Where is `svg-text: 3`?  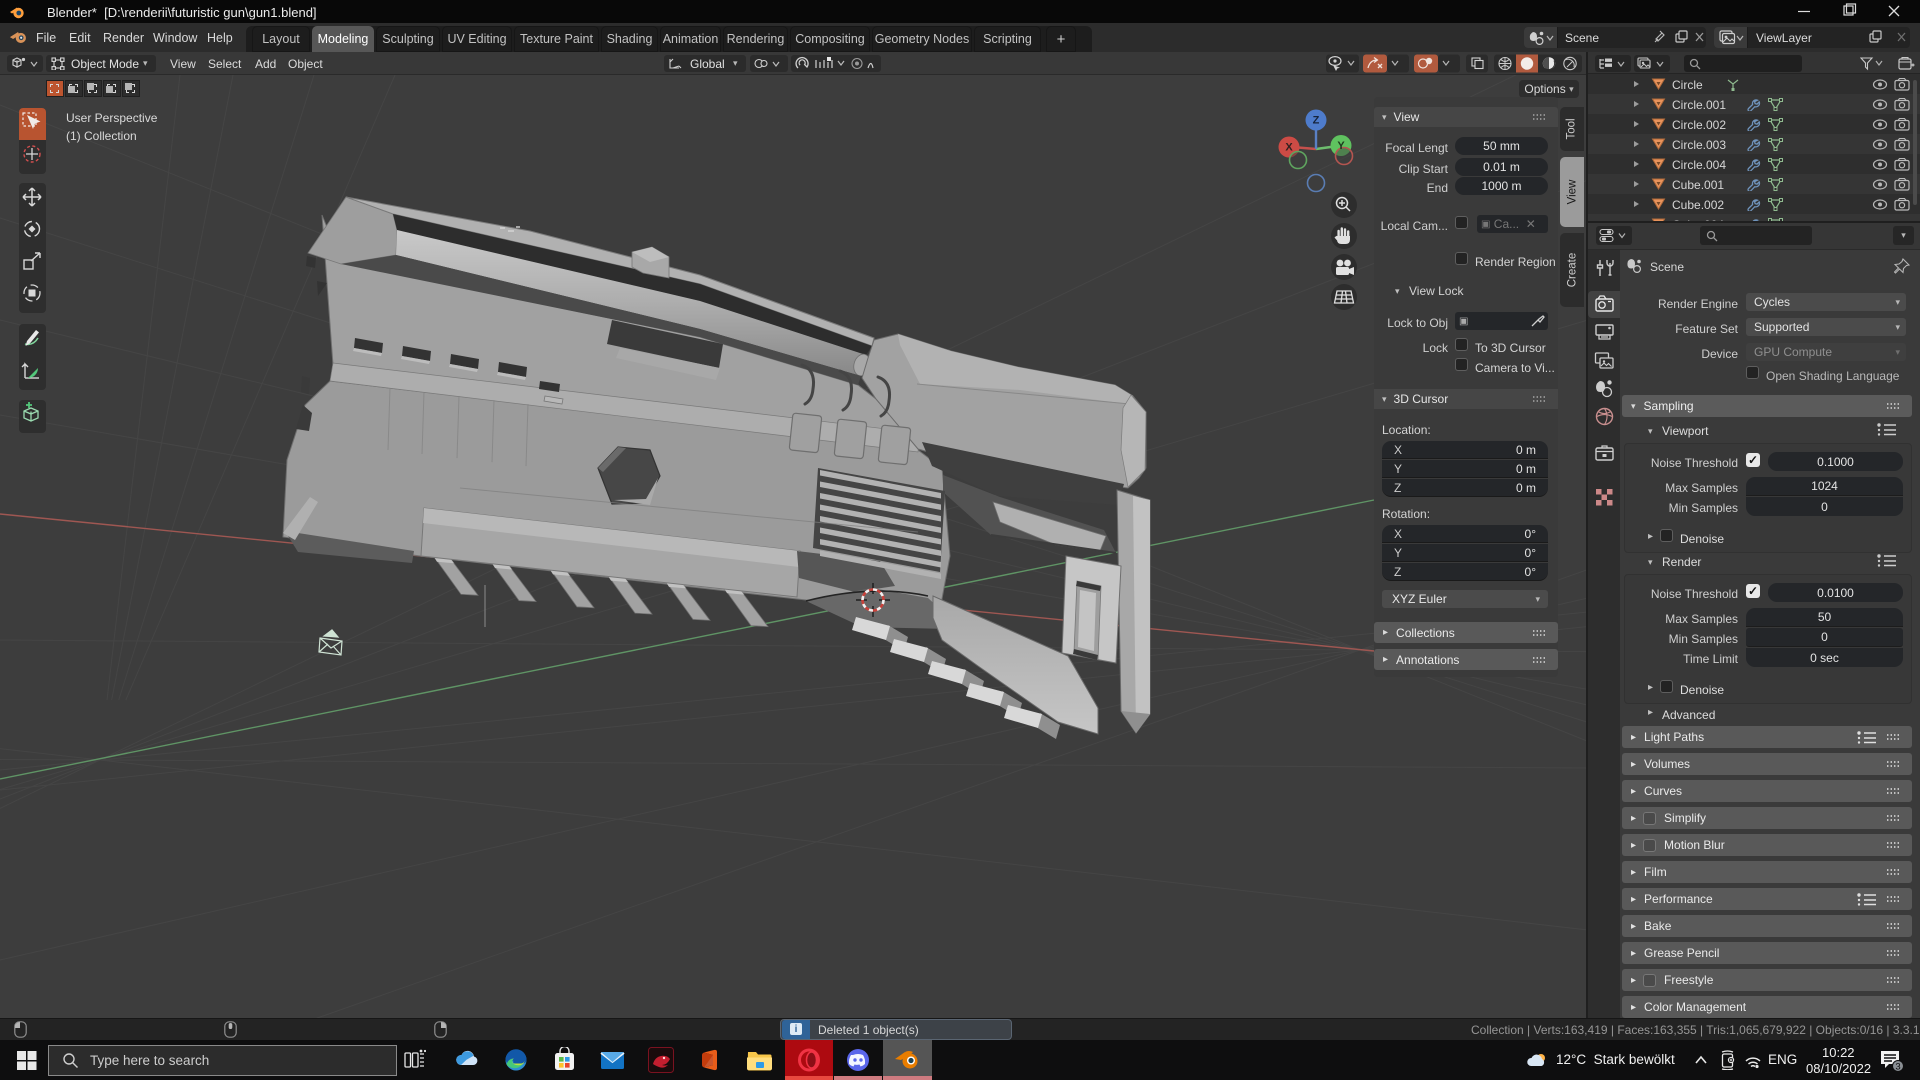 svg-text: 3 is located at coordinates (1897, 1067).